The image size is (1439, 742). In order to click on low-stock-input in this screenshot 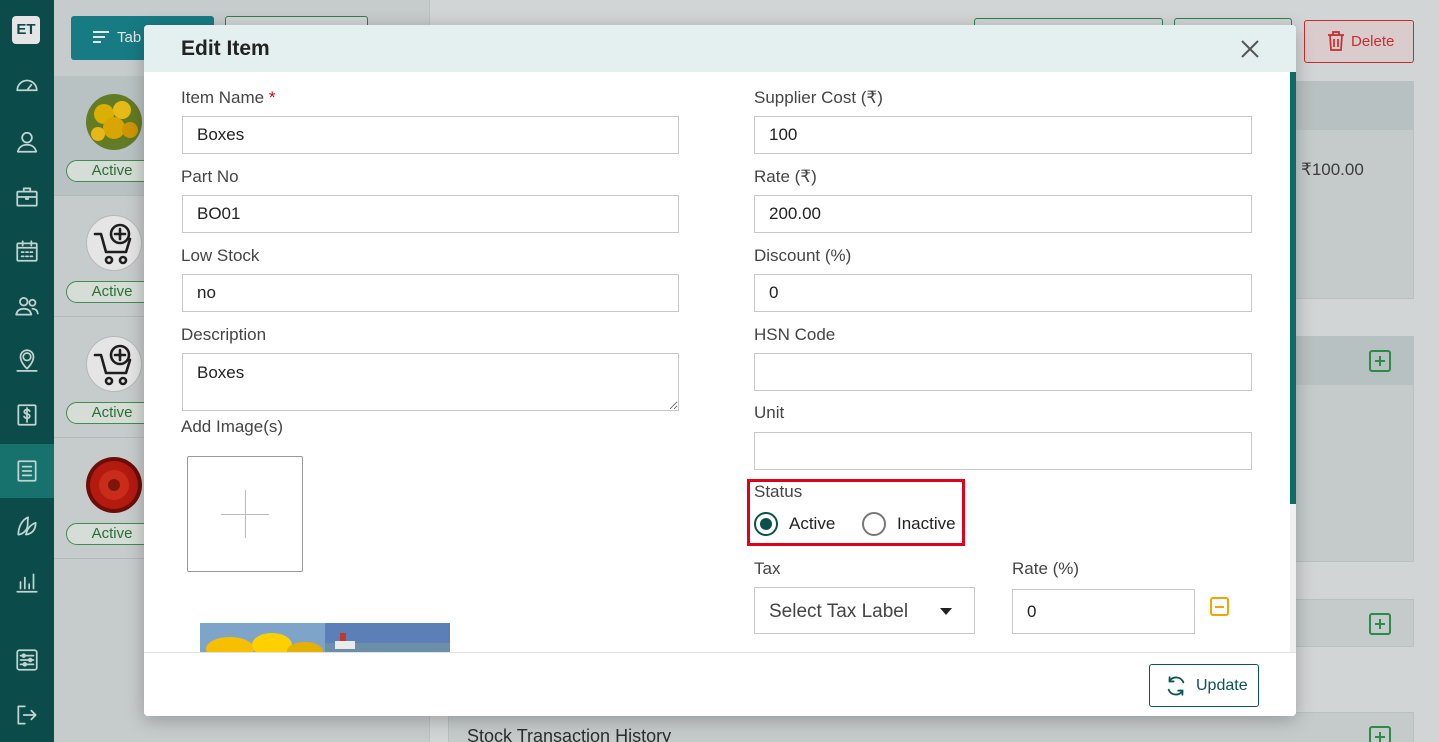, I will do `click(430, 293)`.